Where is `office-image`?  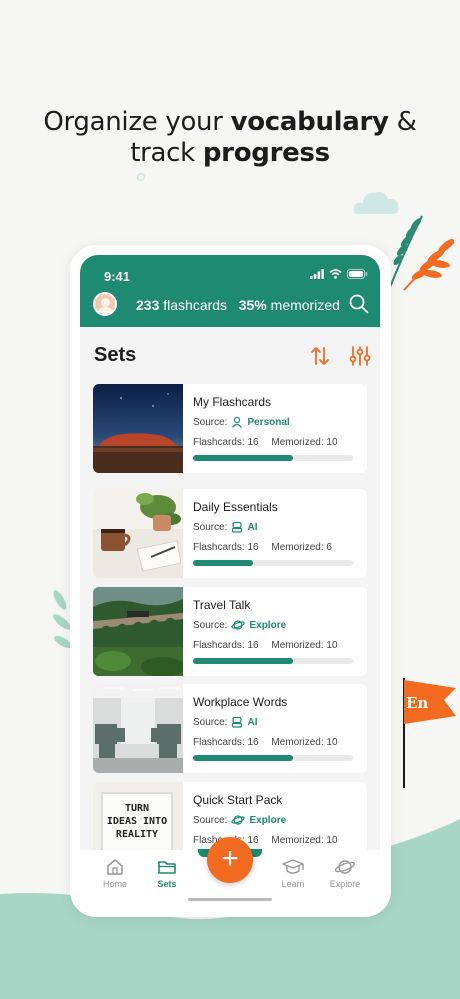
office-image is located at coordinates (138, 728).